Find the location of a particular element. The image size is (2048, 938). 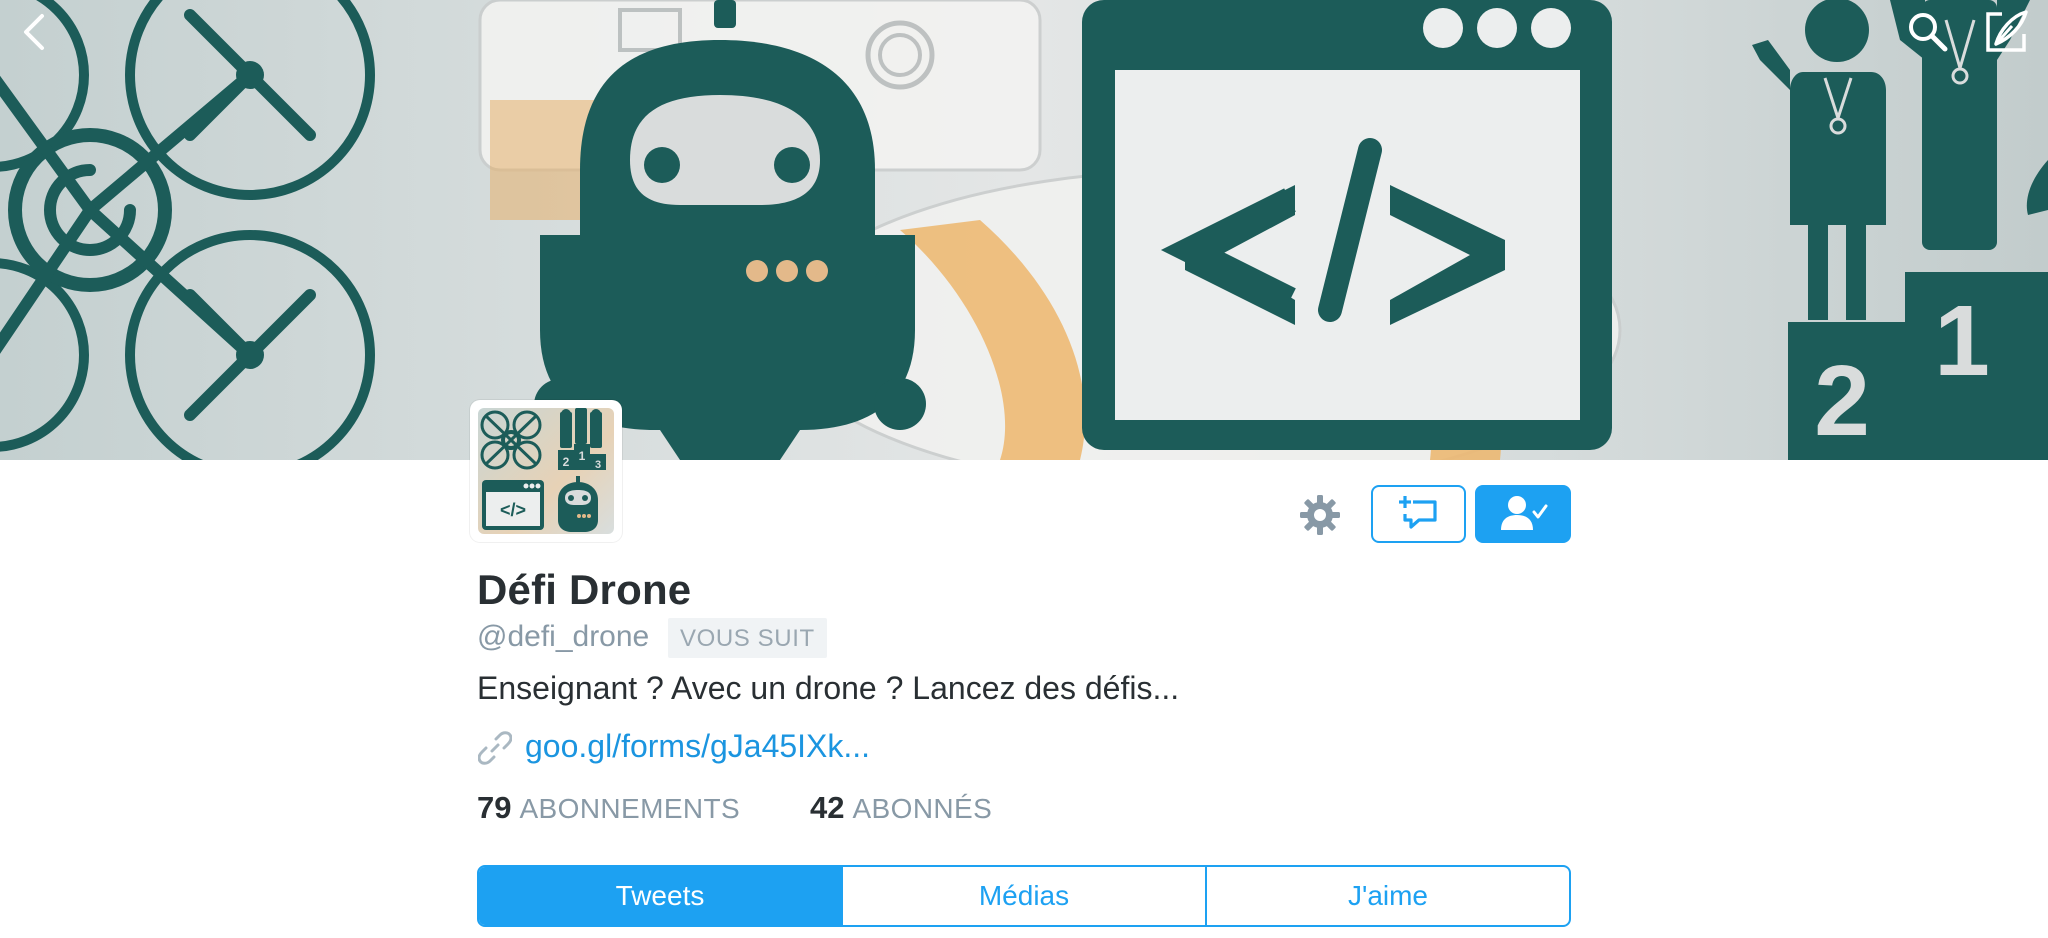

profile-handle: @defi_drone is located at coordinates (563, 636).